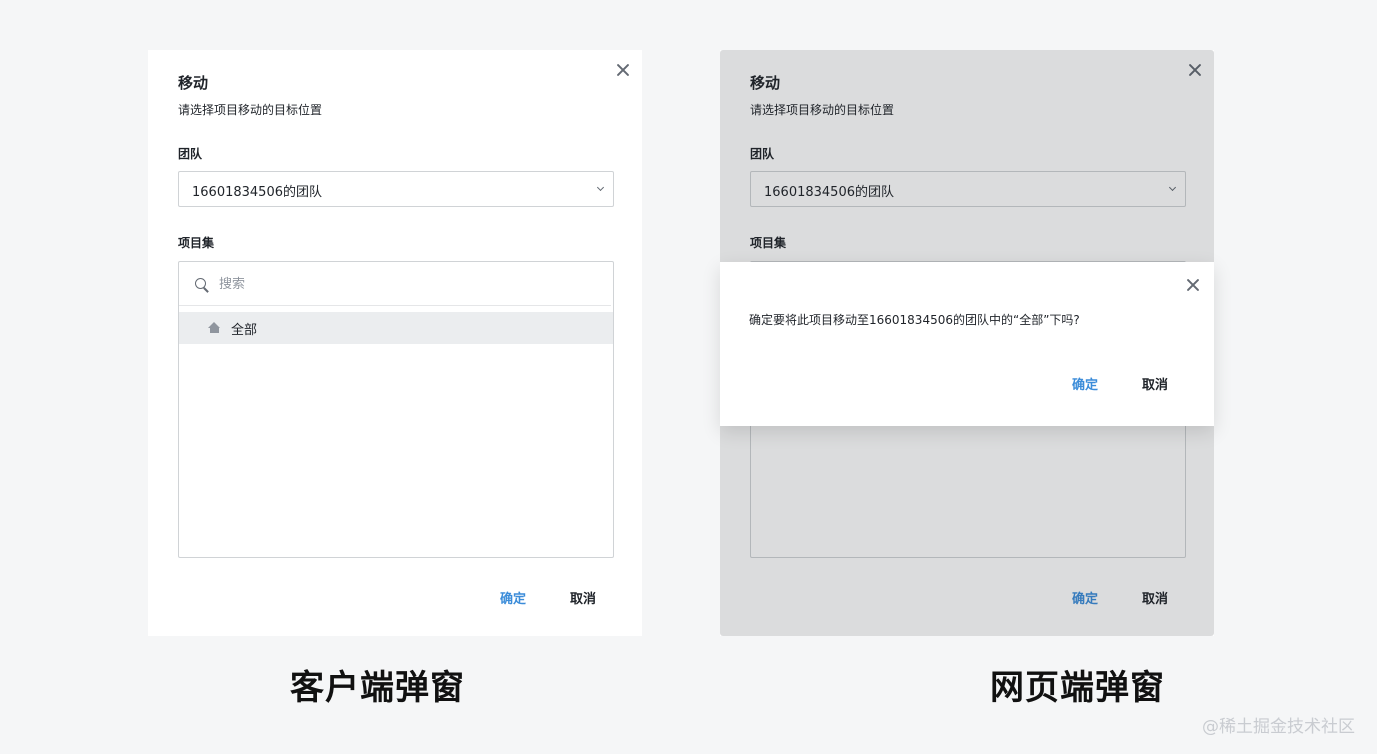 The image size is (1377, 754). What do you see at coordinates (914, 320) in the screenshot?
I see `confirm-message: 确定要将此项目移动至16601834506的团队中的“全部”下吗?` at bounding box center [914, 320].